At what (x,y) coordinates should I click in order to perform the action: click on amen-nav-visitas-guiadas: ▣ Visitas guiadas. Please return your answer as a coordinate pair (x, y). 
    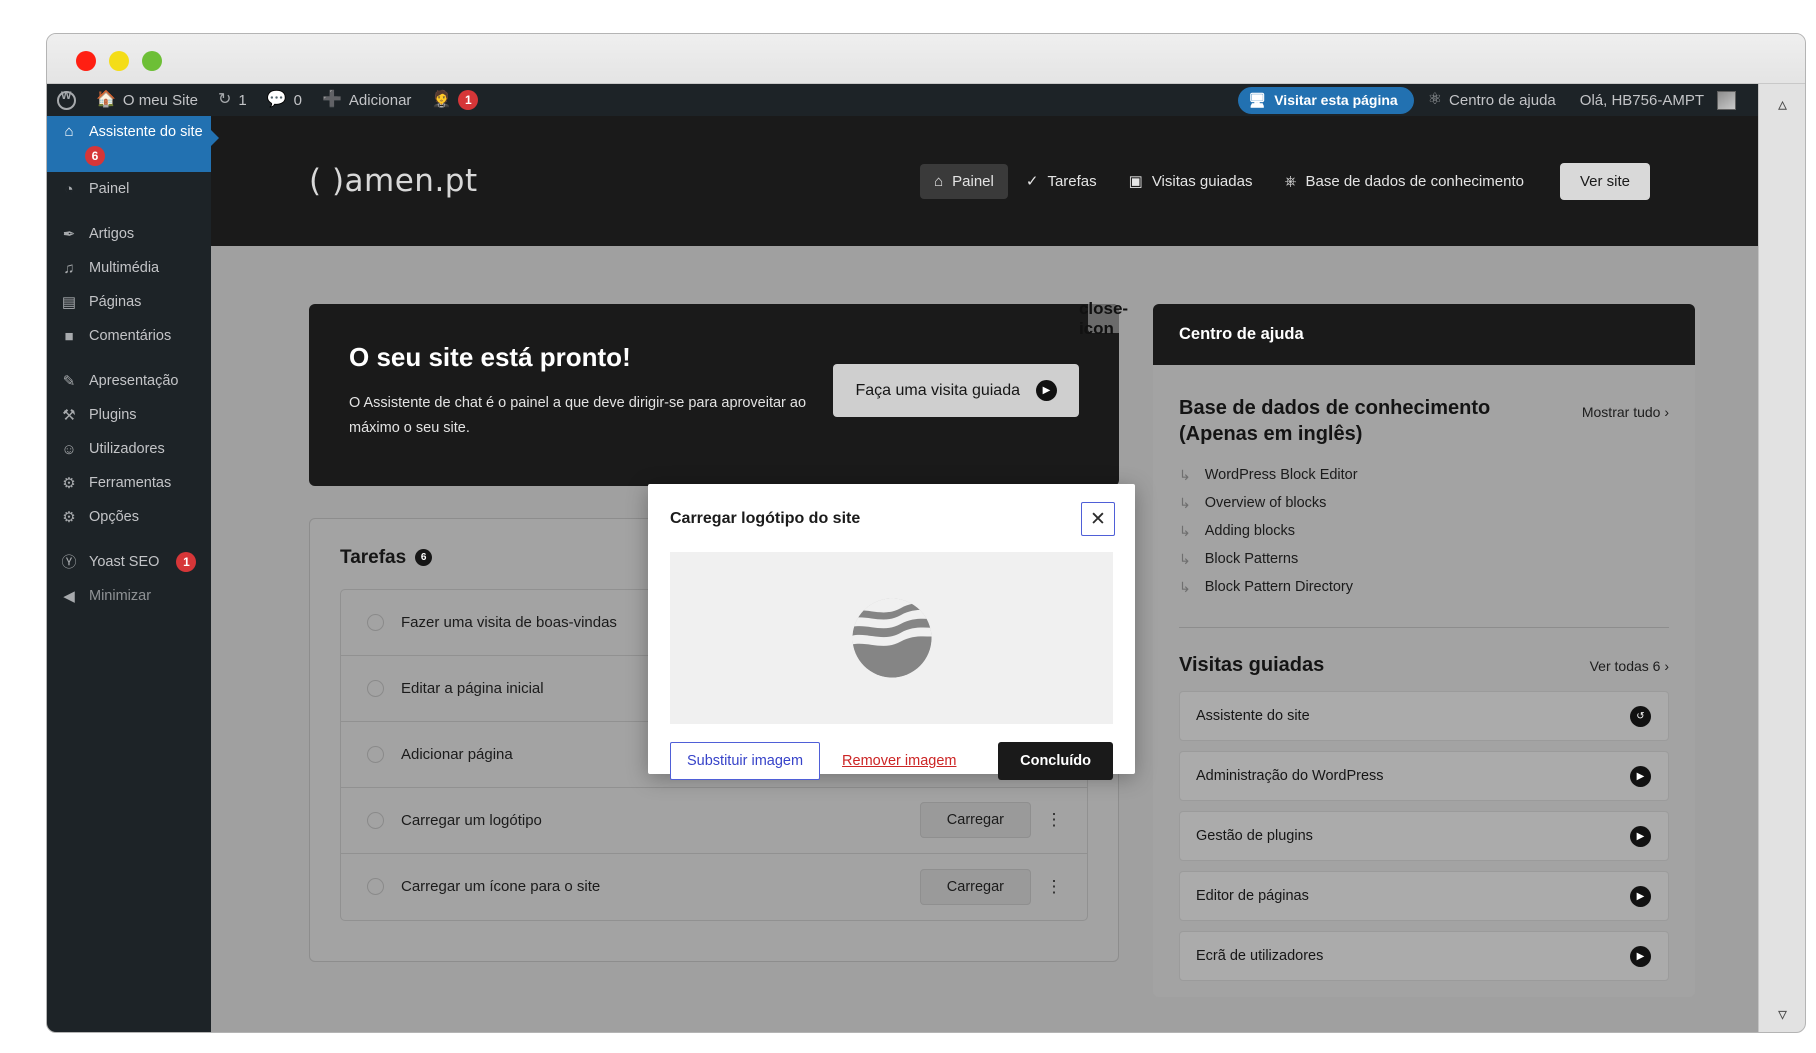
    Looking at the image, I should click on (1191, 181).